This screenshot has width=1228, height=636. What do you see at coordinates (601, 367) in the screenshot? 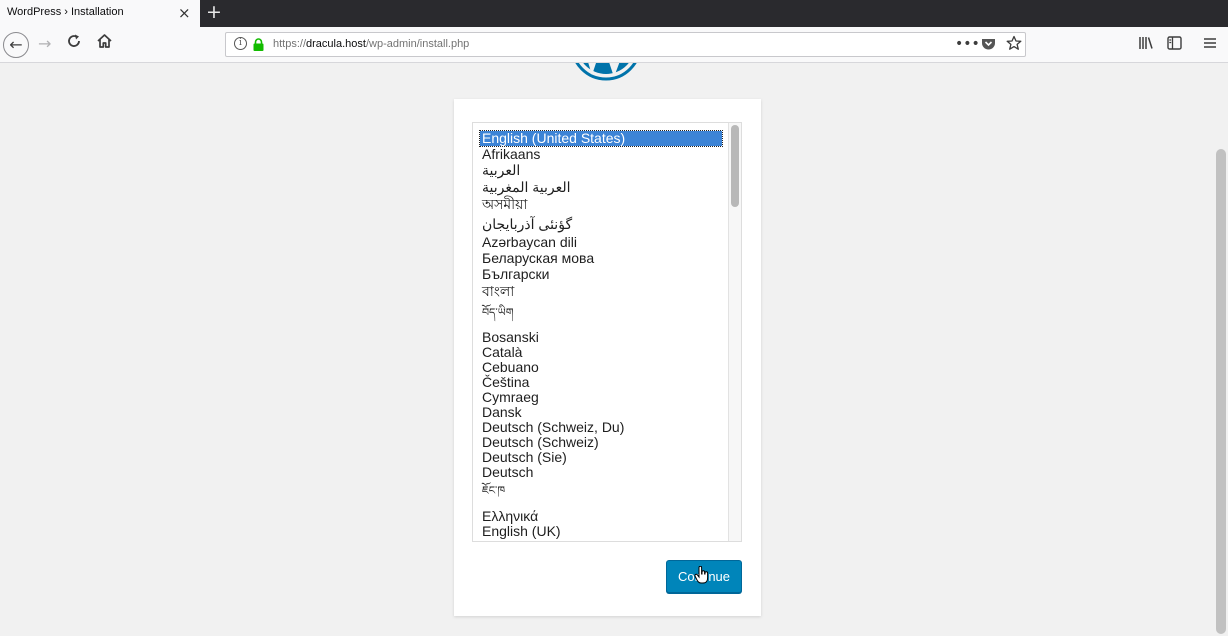
I see `language-option: Cebuano` at bounding box center [601, 367].